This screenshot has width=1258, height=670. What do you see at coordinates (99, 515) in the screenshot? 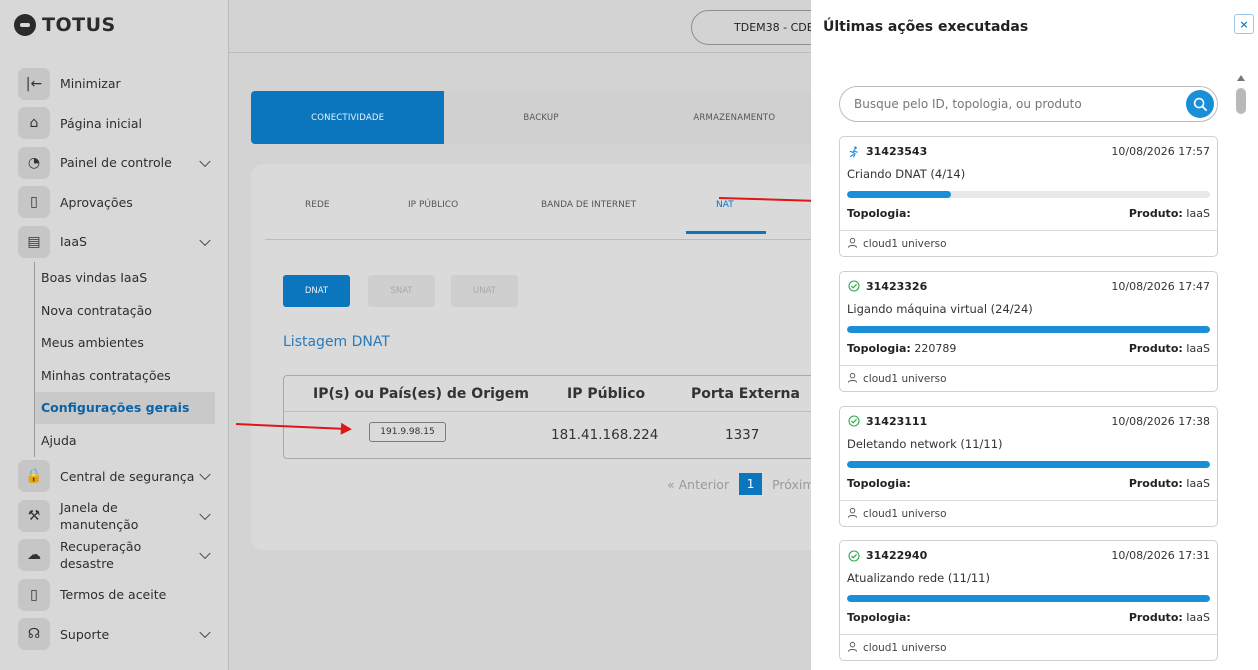
I see `sidebar-item-label: Janela de manutenção` at bounding box center [99, 515].